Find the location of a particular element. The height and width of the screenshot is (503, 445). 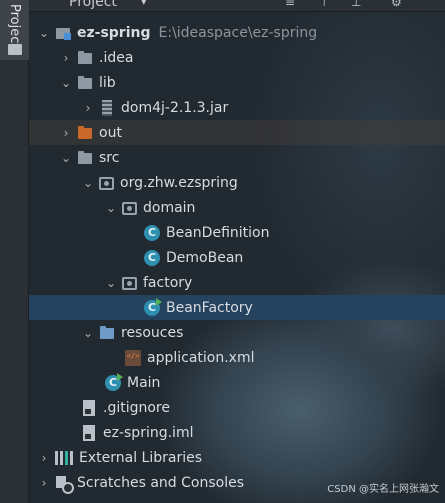

project-tool-tab-label: Project is located at coordinates (14, 26).